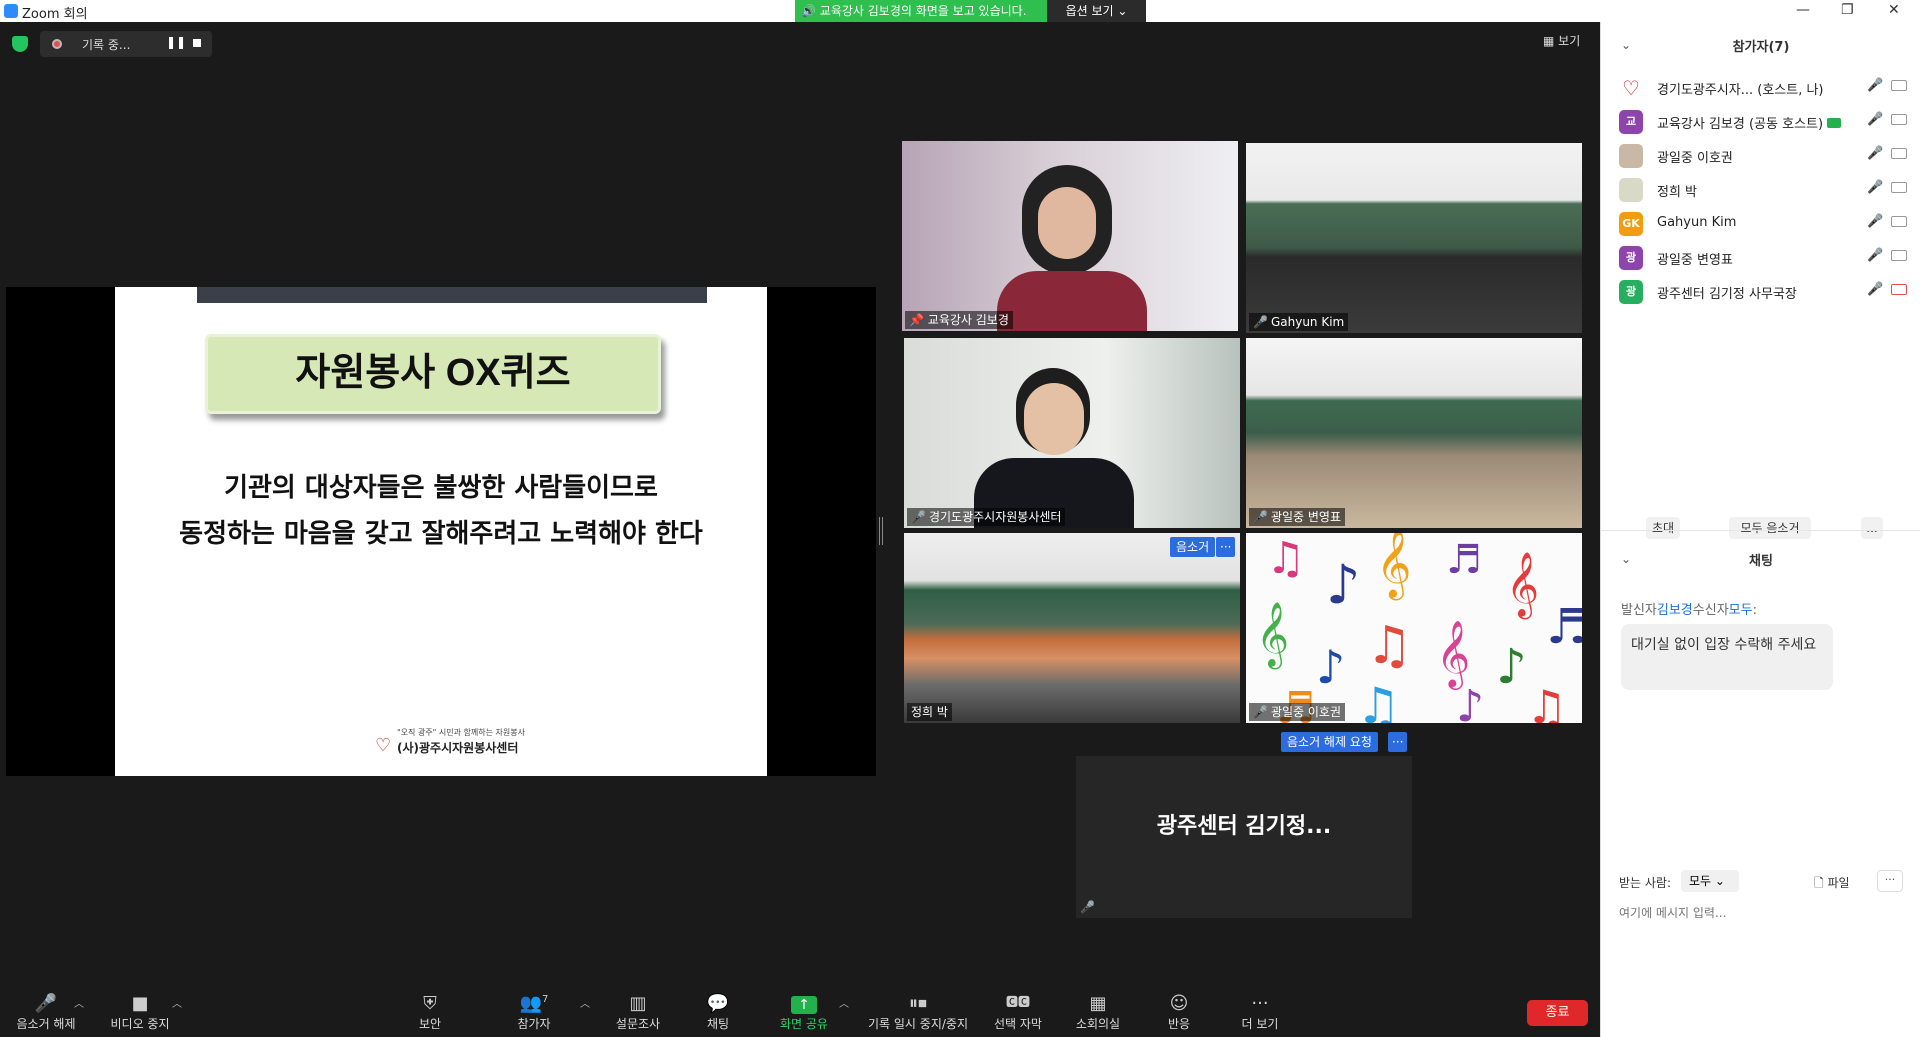  Describe the element at coordinates (1761, 913) in the screenshot. I see `chat-message-input` at that location.